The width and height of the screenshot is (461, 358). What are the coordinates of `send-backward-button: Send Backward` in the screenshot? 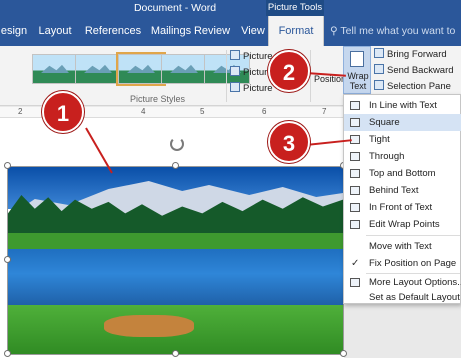 It's located at (414, 72).